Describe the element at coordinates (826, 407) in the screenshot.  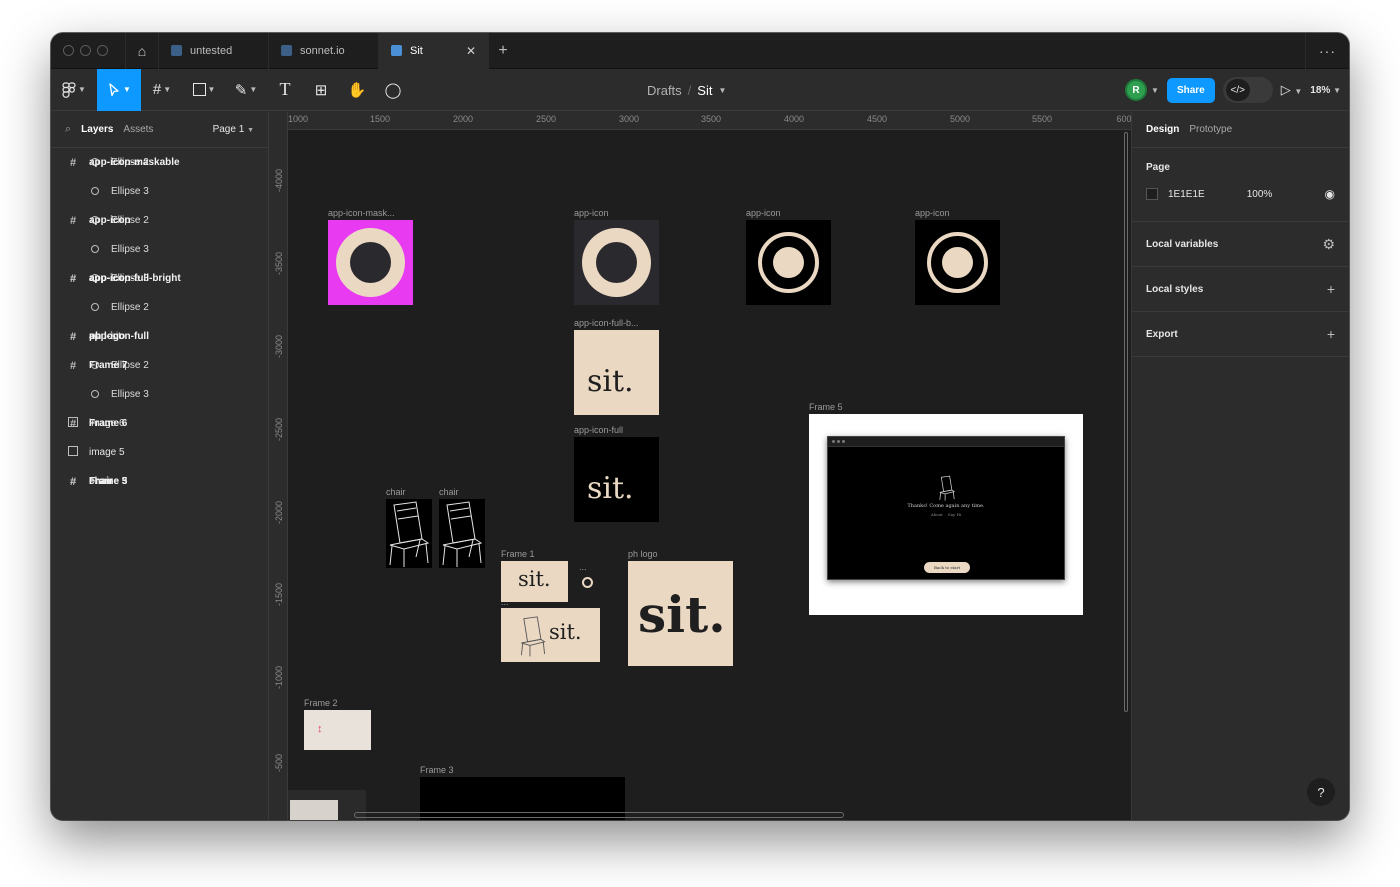
I see `frame-label: Frame 5` at that location.